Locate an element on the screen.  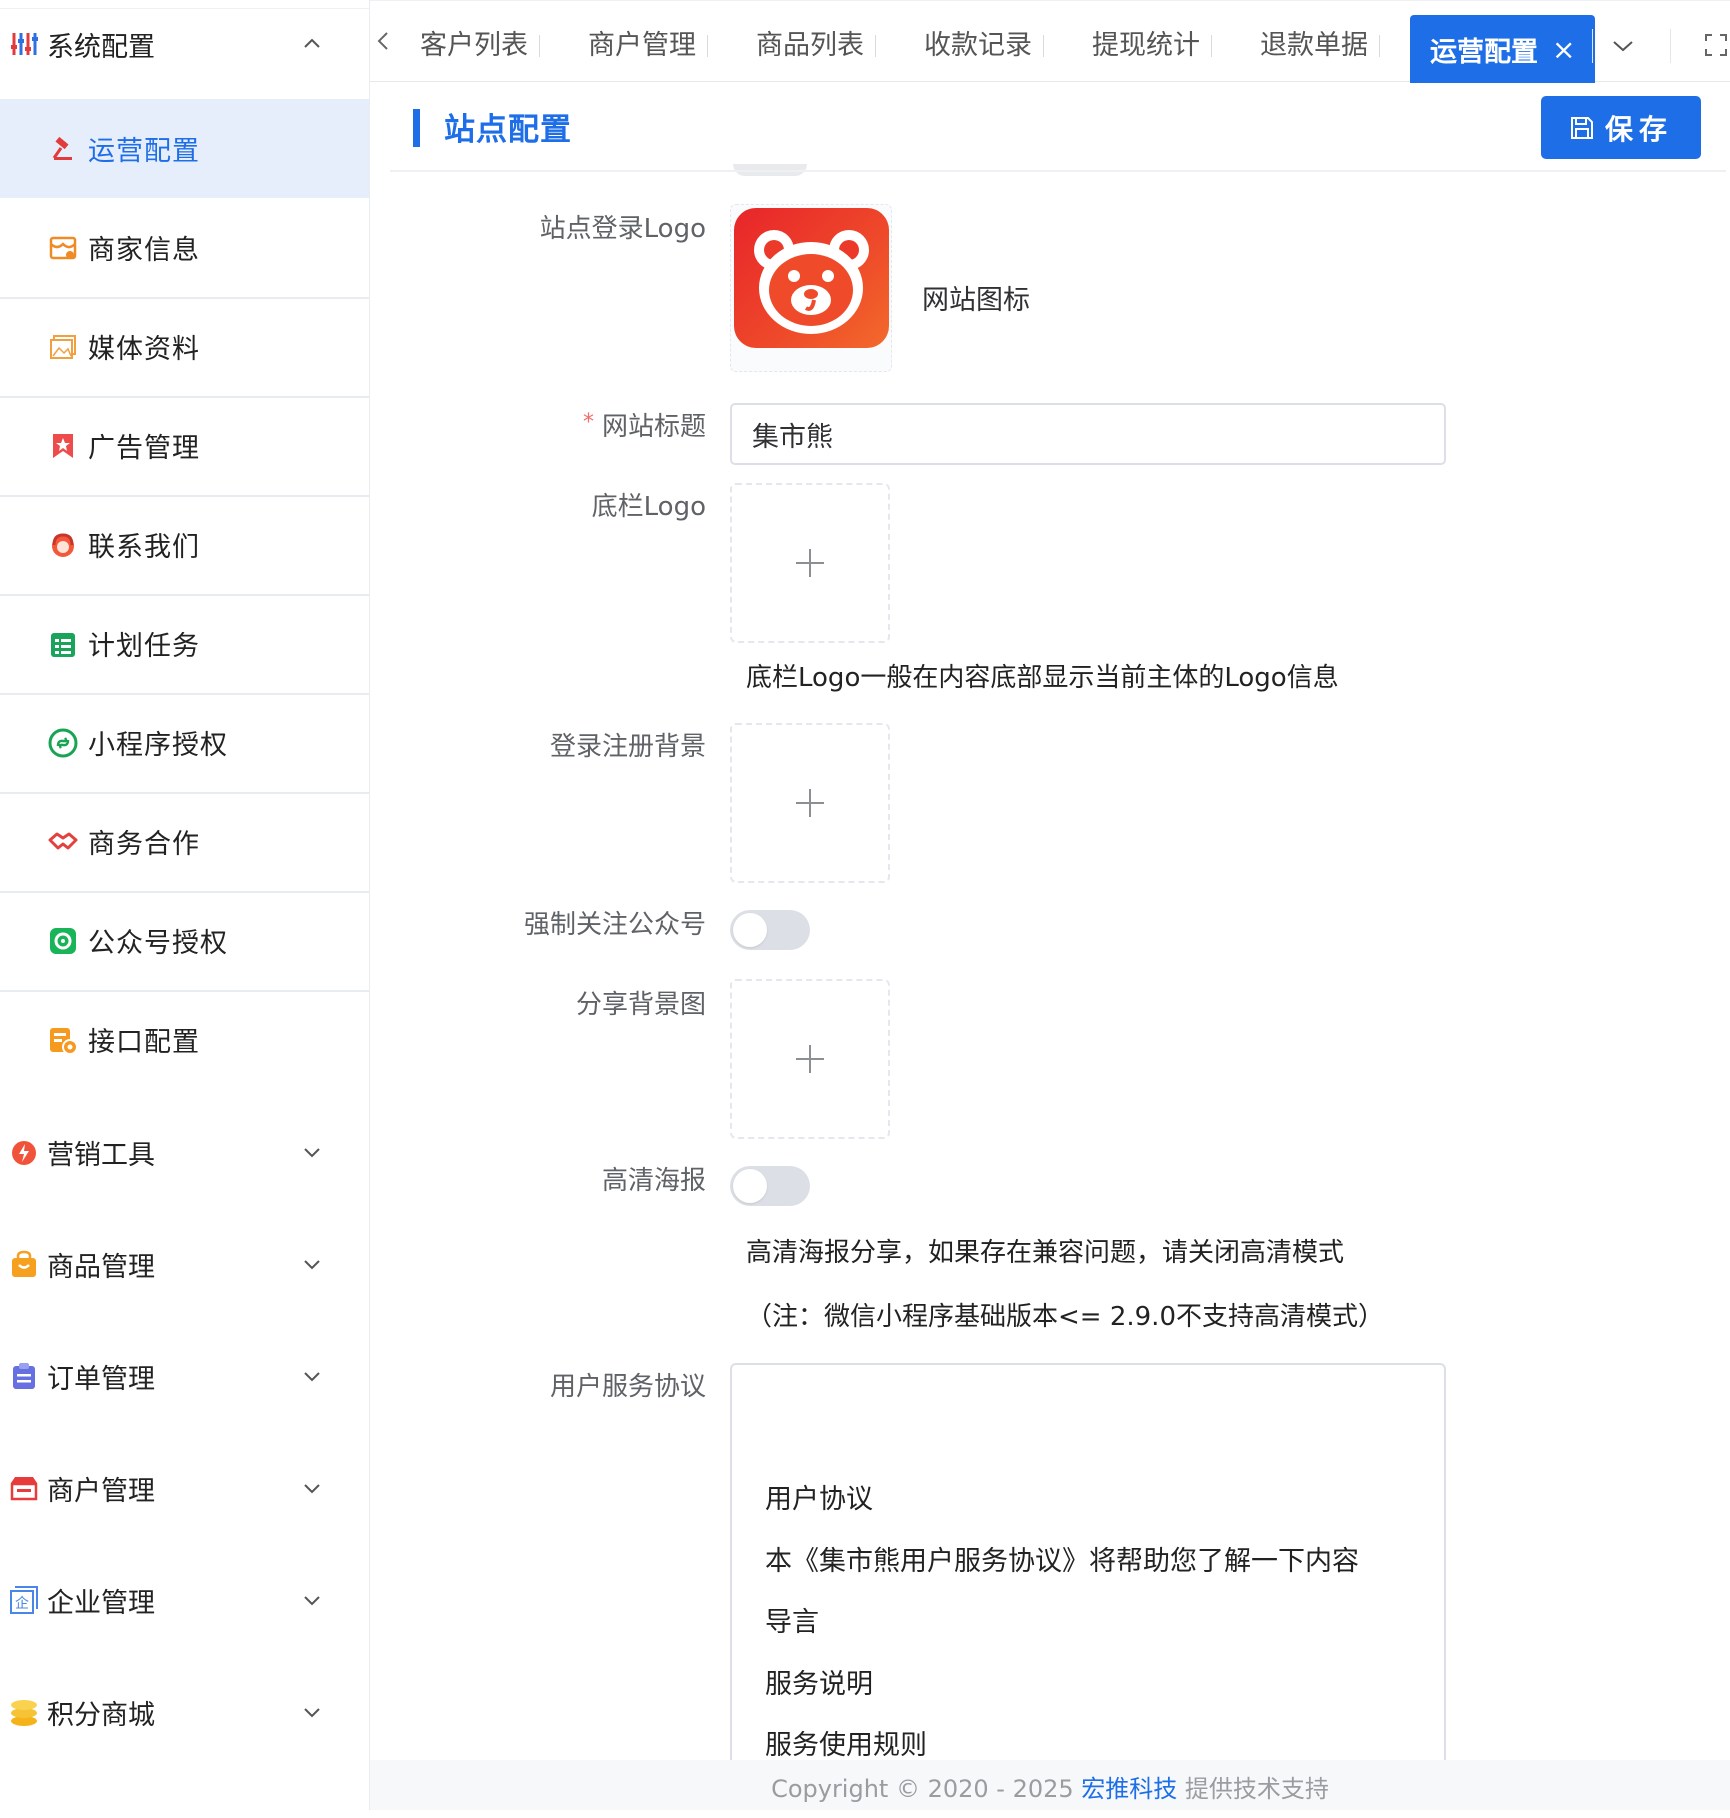
site-title-input: 集市熊 is located at coordinates (1088, 434).